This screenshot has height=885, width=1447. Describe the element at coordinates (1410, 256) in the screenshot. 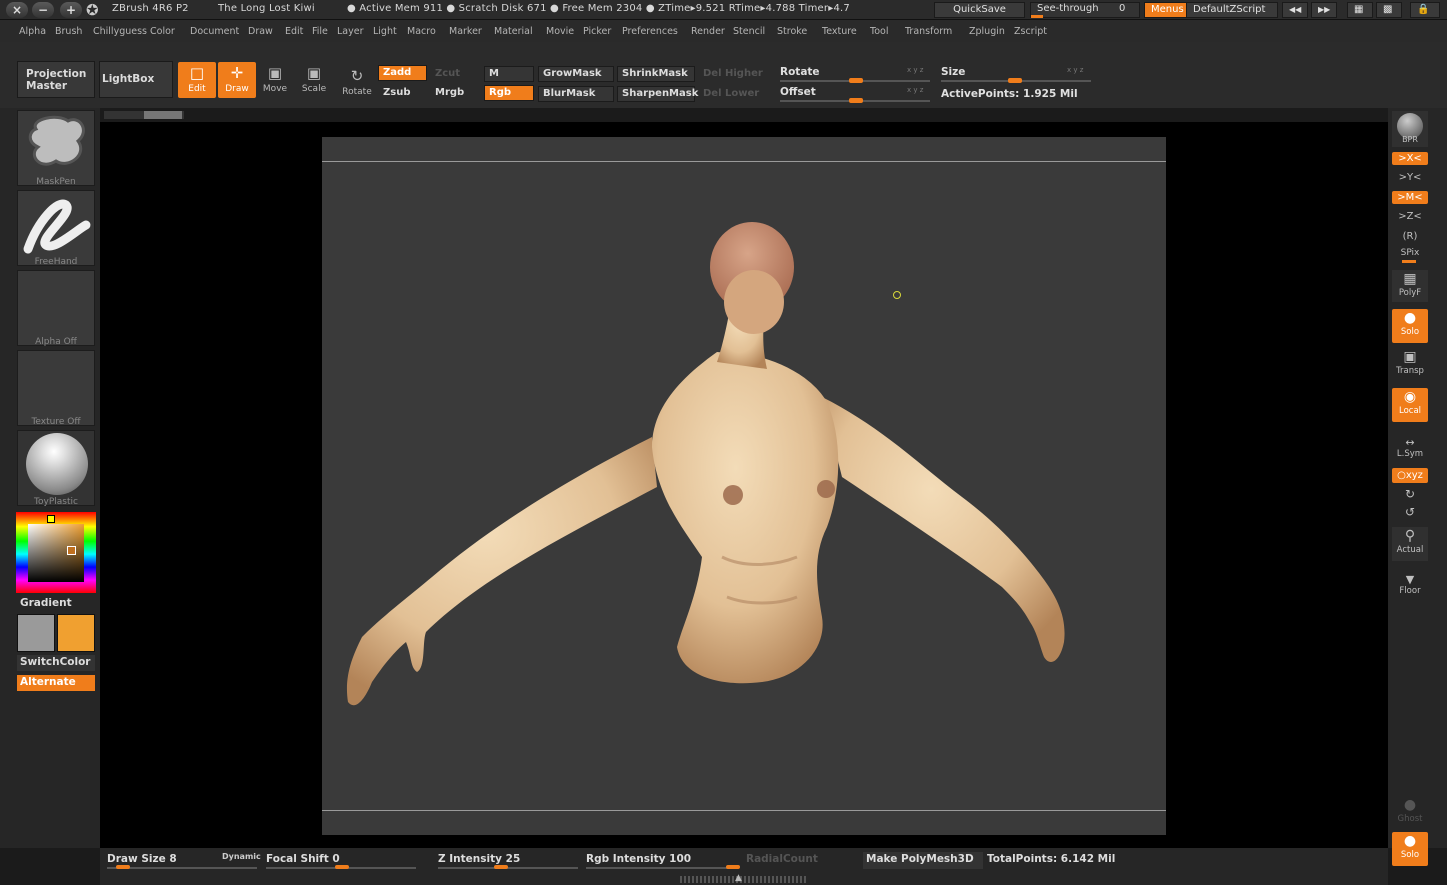

I see `spix-slider: SPix` at that location.